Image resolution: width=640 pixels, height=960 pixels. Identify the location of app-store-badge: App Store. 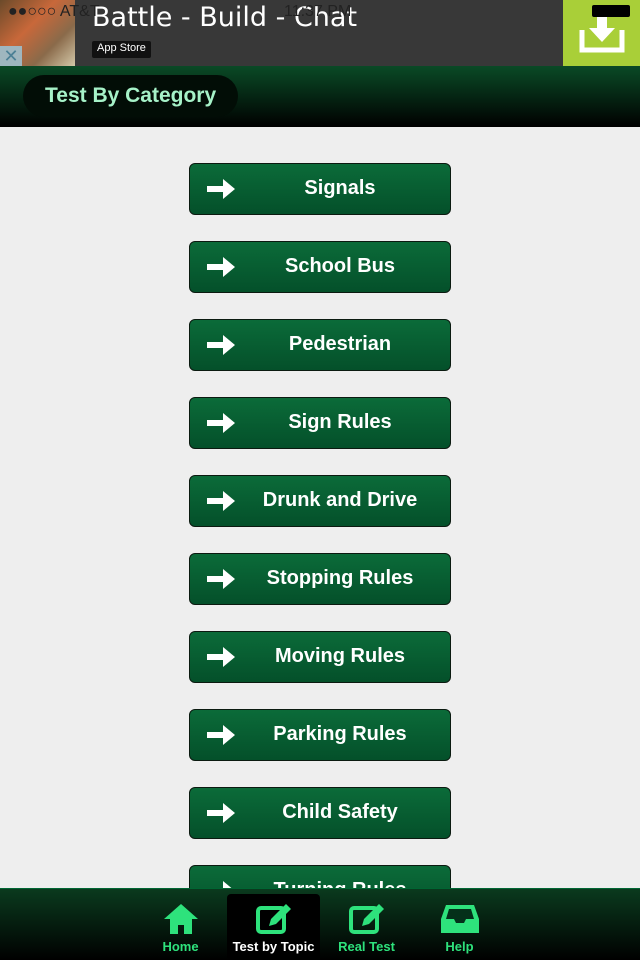
(121, 49).